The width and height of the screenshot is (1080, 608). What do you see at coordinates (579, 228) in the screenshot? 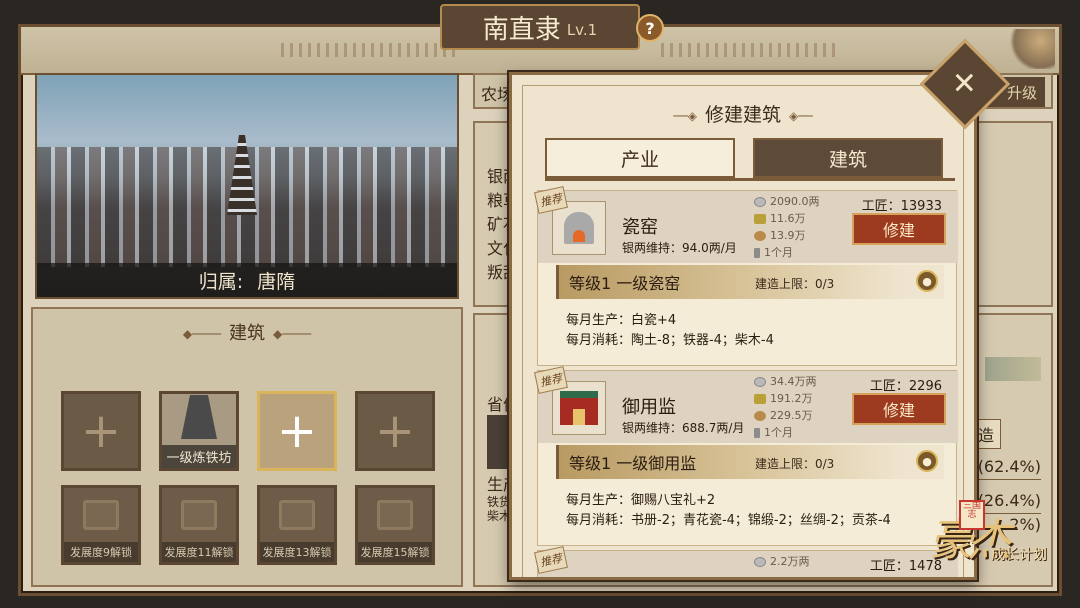
I see `kiln-icon` at bounding box center [579, 228].